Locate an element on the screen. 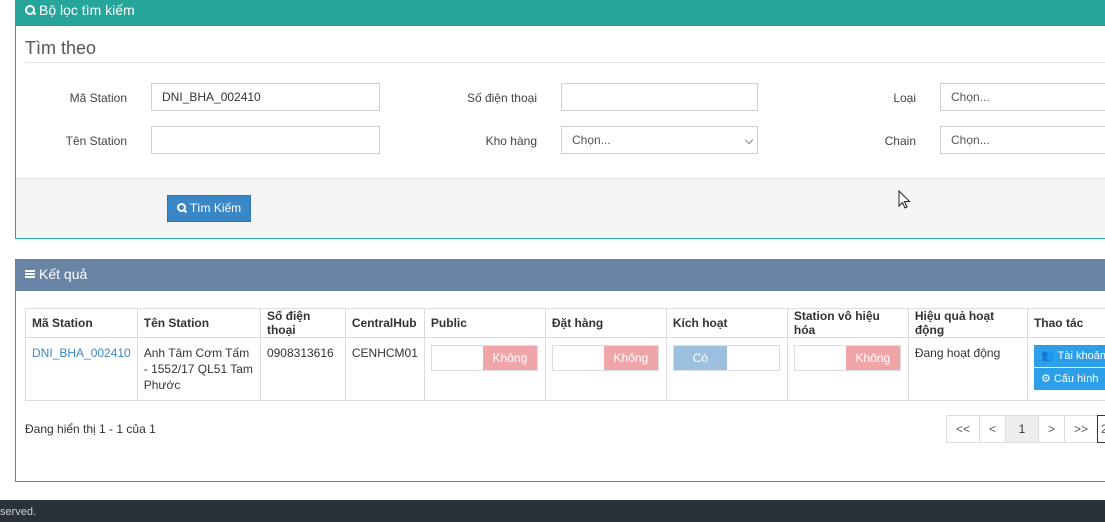 This screenshot has width=1105, height=522. ten-station-label: Tên Station is located at coordinates (96, 141).